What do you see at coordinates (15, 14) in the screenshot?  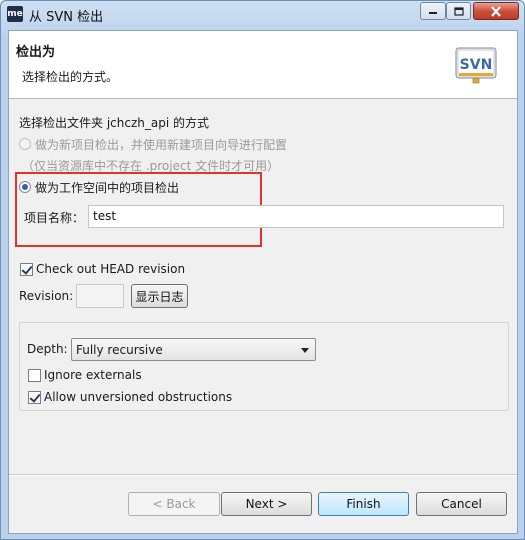 I see `app-icon: me` at bounding box center [15, 14].